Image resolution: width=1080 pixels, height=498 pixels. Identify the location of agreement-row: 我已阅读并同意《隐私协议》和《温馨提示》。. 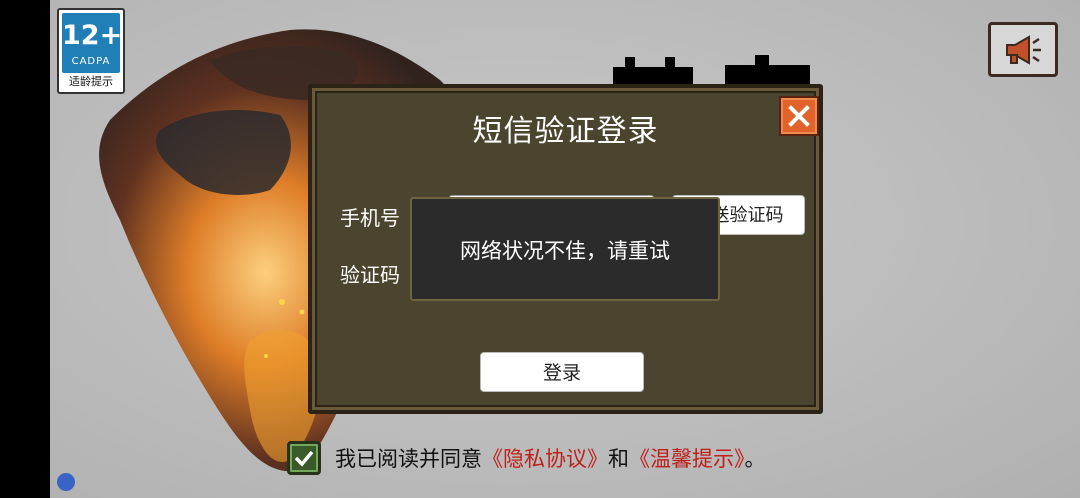
(526, 458).